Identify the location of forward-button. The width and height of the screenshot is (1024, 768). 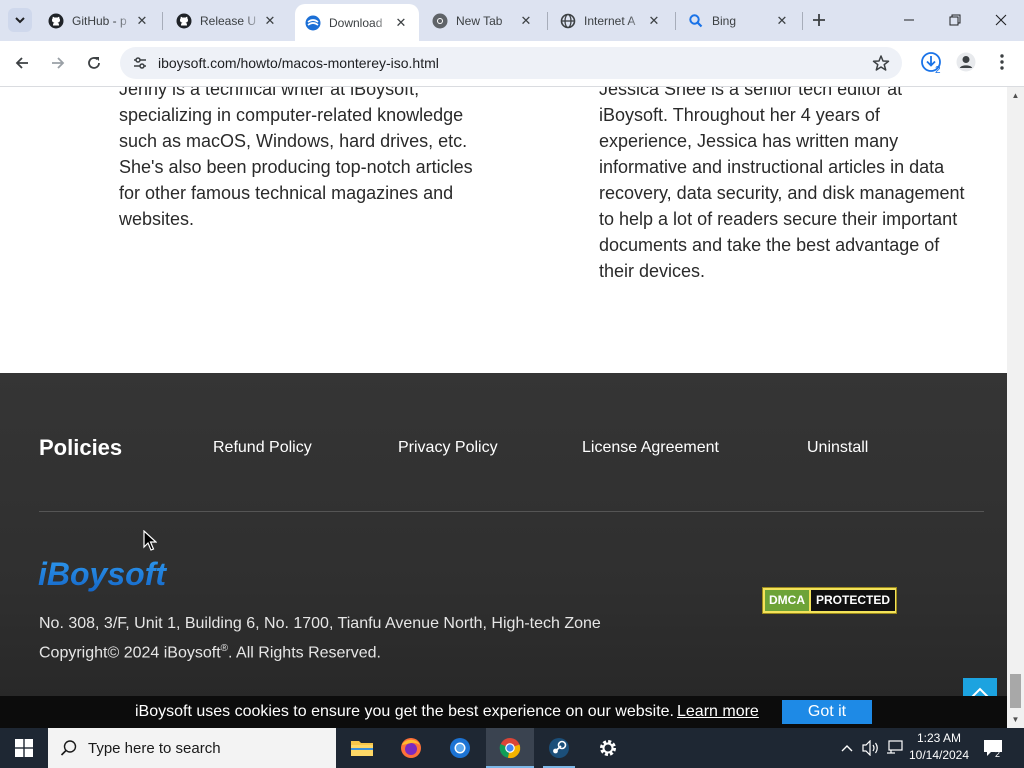
(58, 63).